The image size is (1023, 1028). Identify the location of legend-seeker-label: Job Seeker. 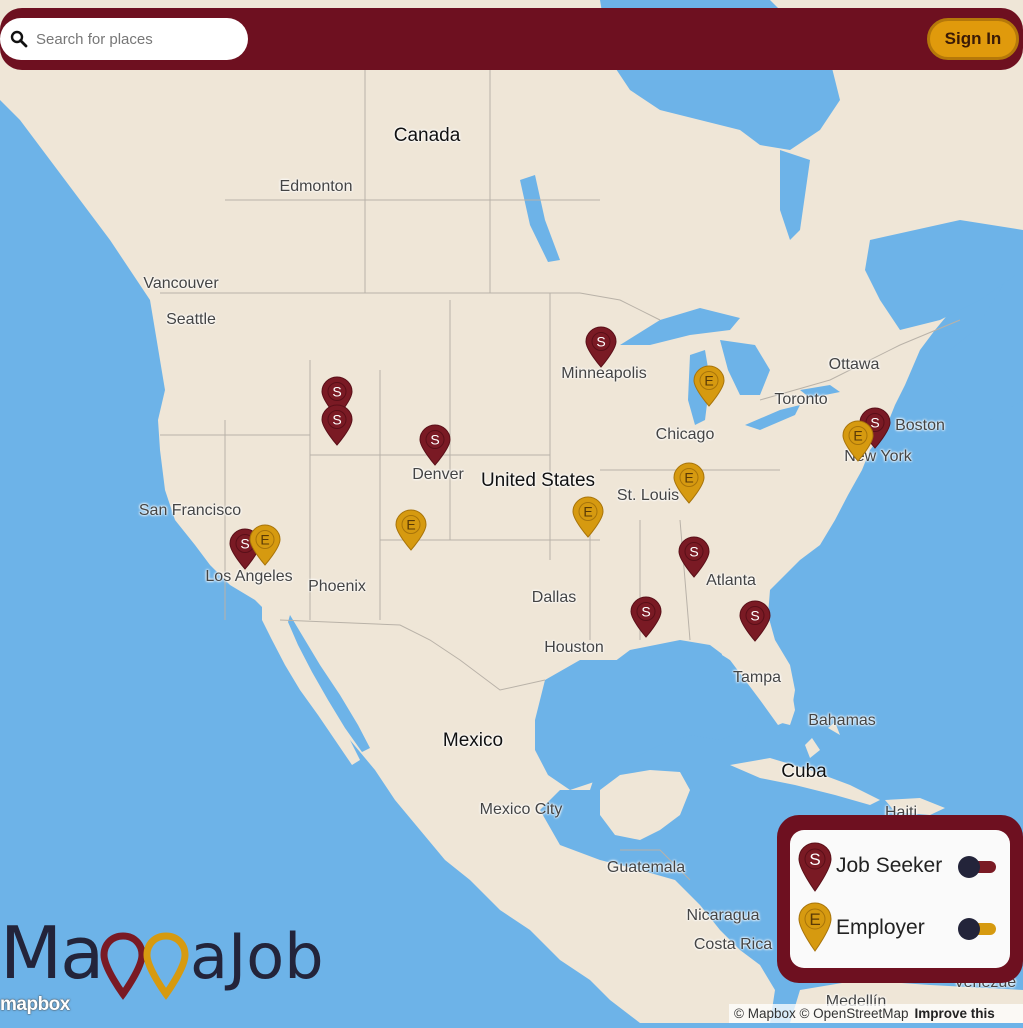
(889, 865).